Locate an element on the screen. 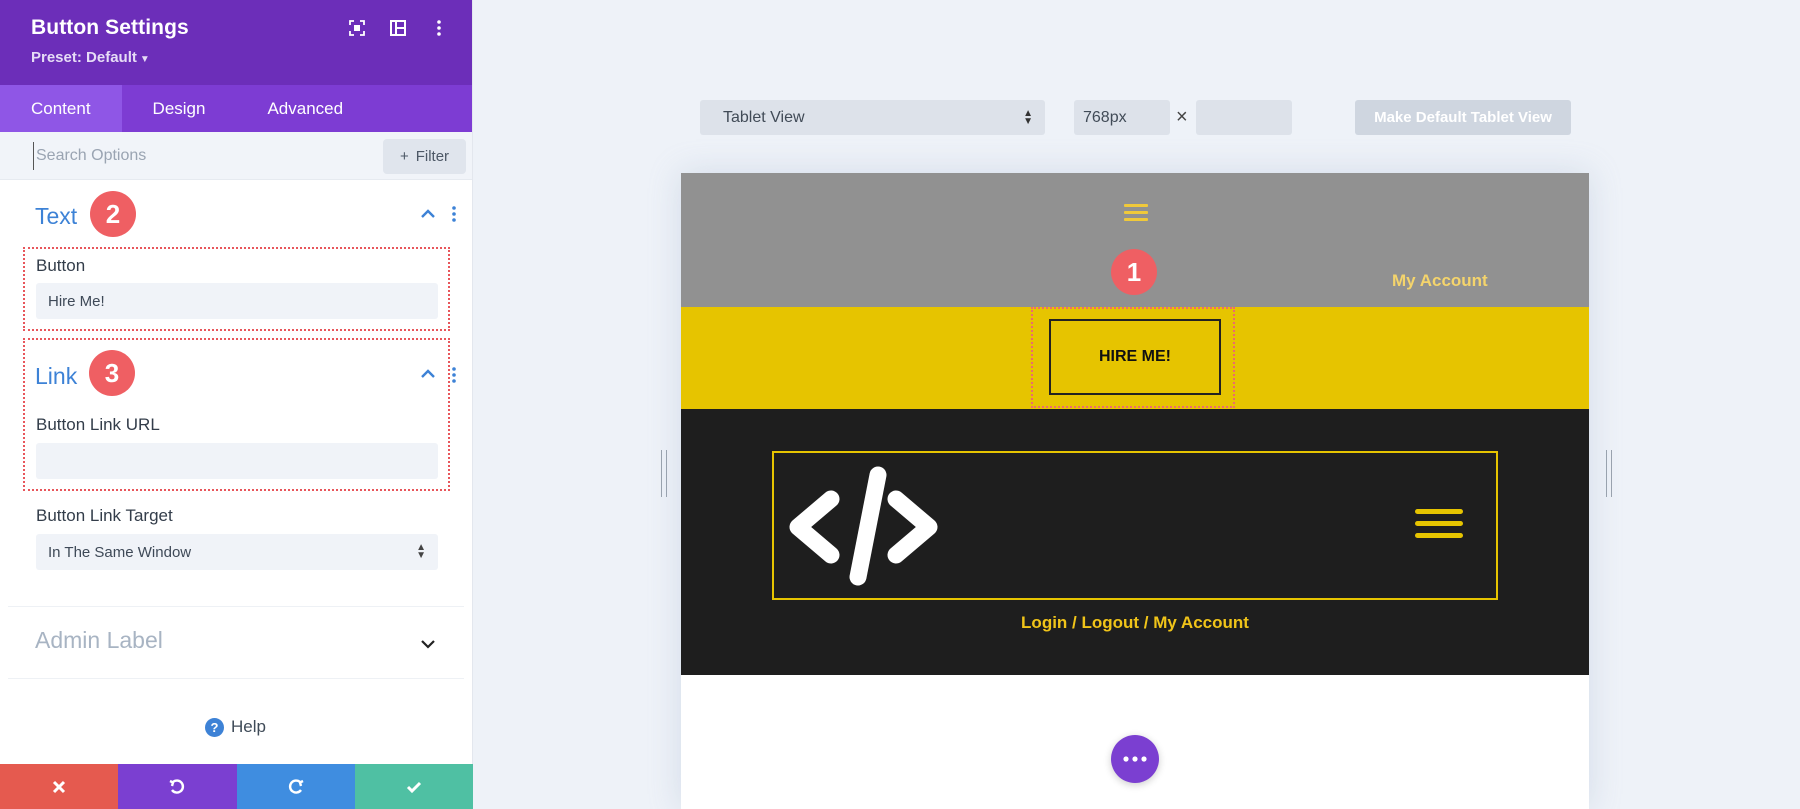 This screenshot has height=809, width=1800. resize-handle-left is located at coordinates (664, 473).